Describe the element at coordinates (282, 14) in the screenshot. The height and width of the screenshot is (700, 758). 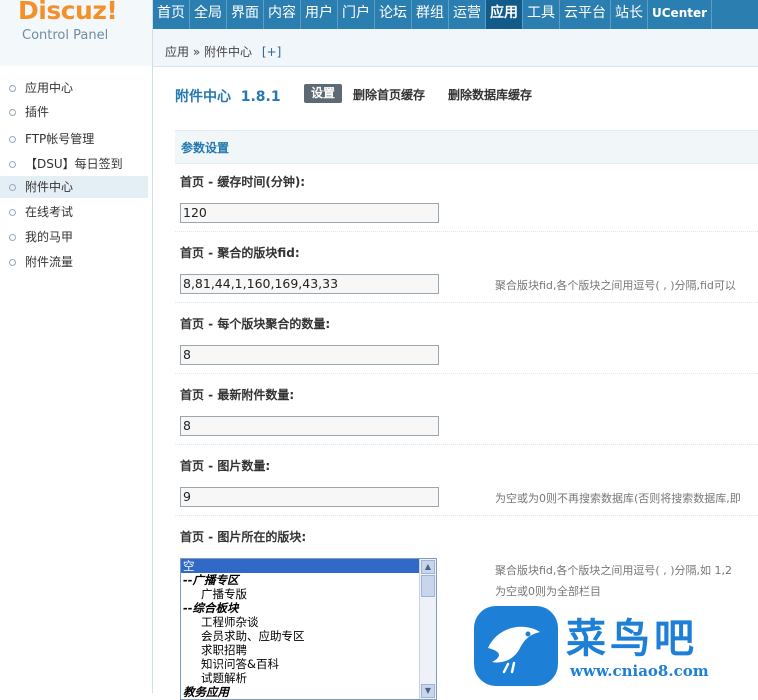
I see `nav-content: 内容` at that location.